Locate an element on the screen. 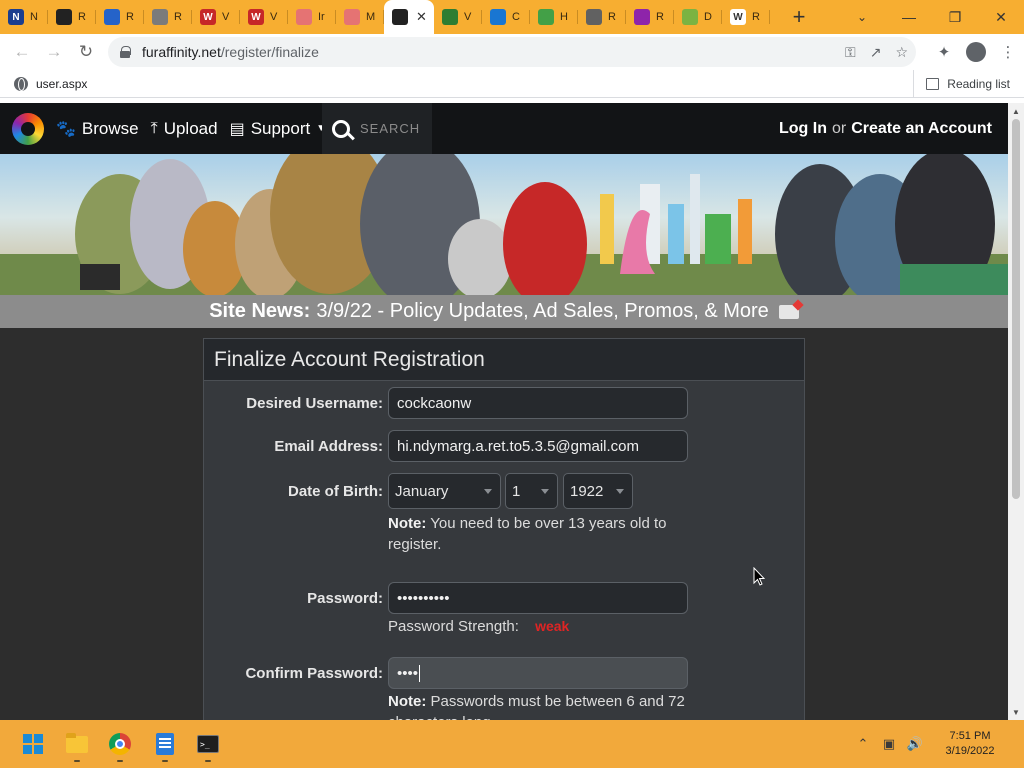  create-account-link: Create an Account is located at coordinates (921, 129).